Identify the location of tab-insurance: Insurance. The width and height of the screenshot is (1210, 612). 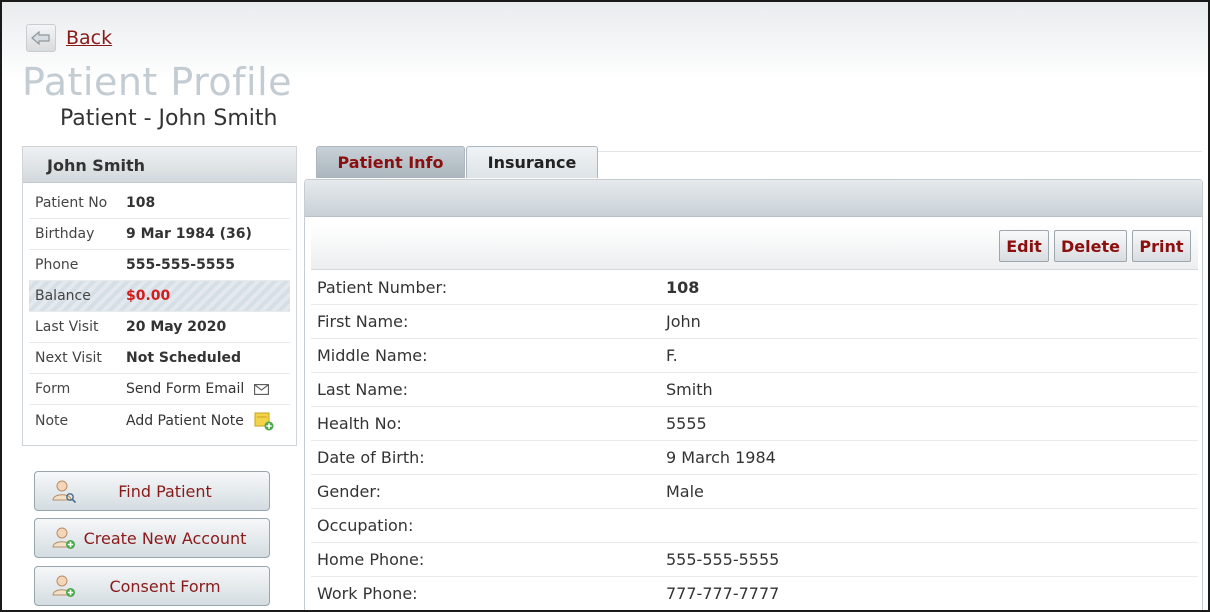
(532, 162).